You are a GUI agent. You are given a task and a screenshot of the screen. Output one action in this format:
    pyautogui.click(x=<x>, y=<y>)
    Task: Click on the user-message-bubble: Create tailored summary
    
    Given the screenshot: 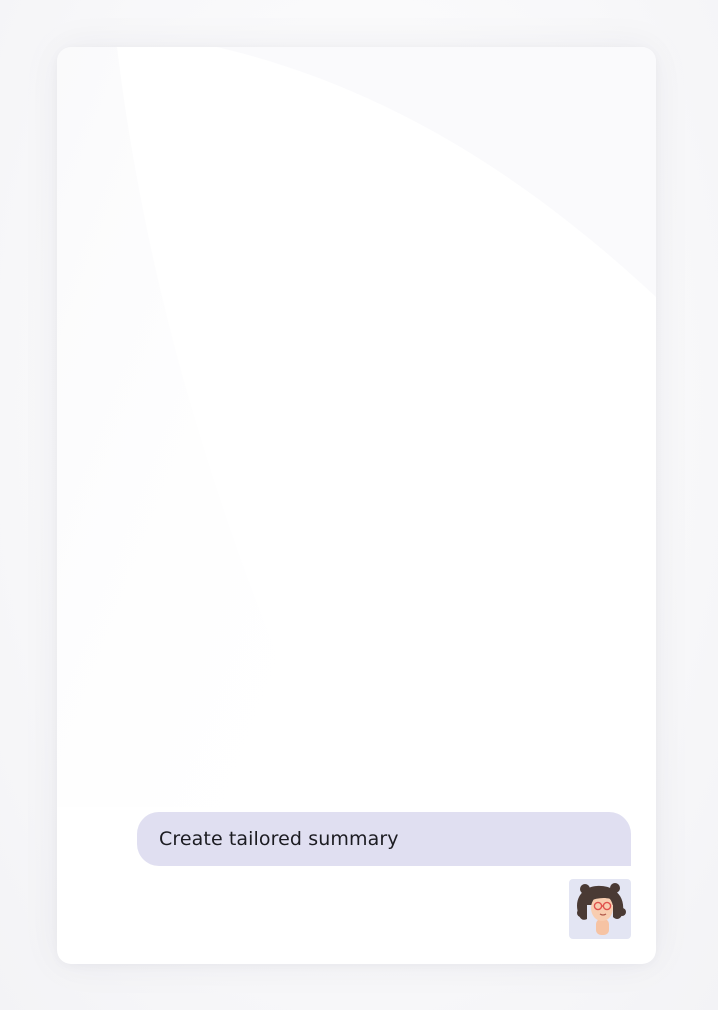 What is the action you would take?
    pyautogui.click(x=384, y=839)
    